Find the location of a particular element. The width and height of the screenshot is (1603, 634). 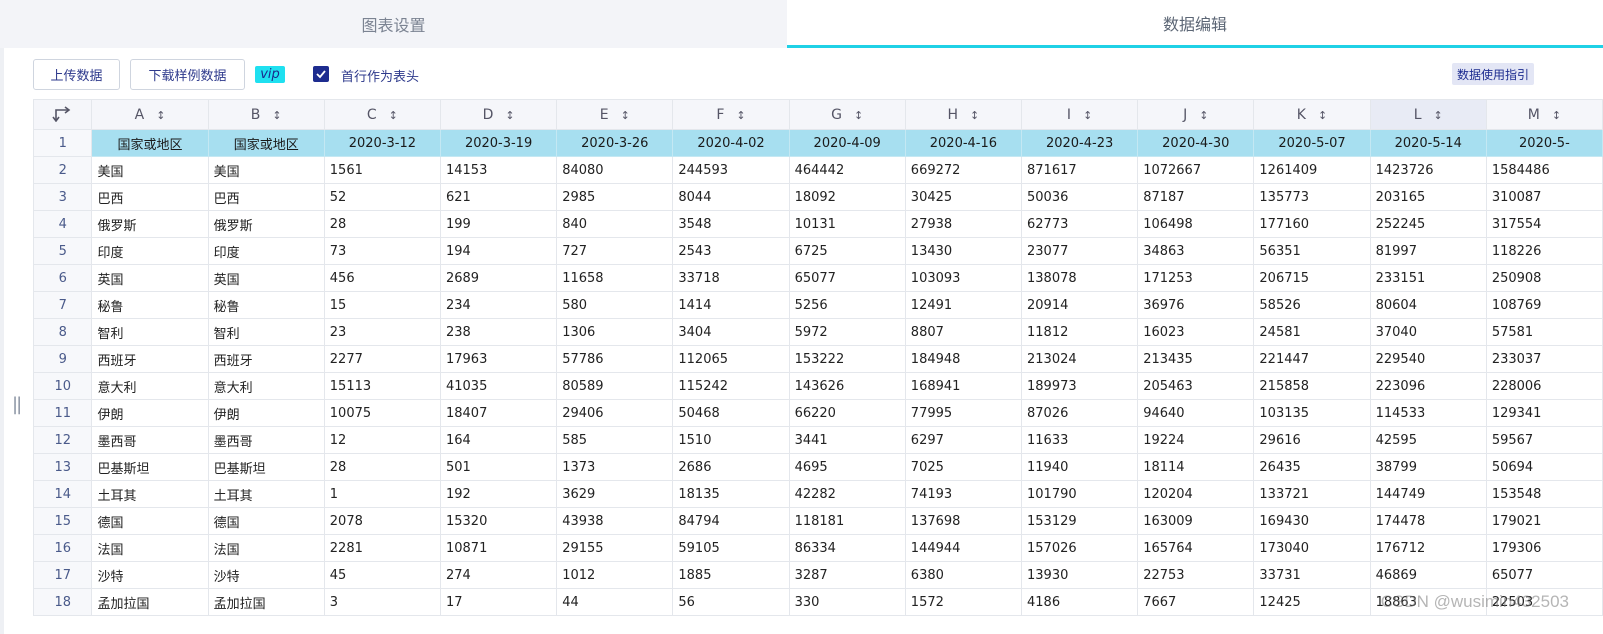

table-cell: 5256 is located at coordinates (847, 305).